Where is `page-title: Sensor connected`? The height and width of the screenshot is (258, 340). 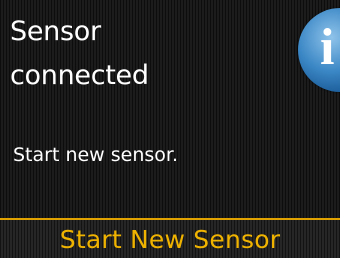 page-title: Sensor connected is located at coordinates (79, 53).